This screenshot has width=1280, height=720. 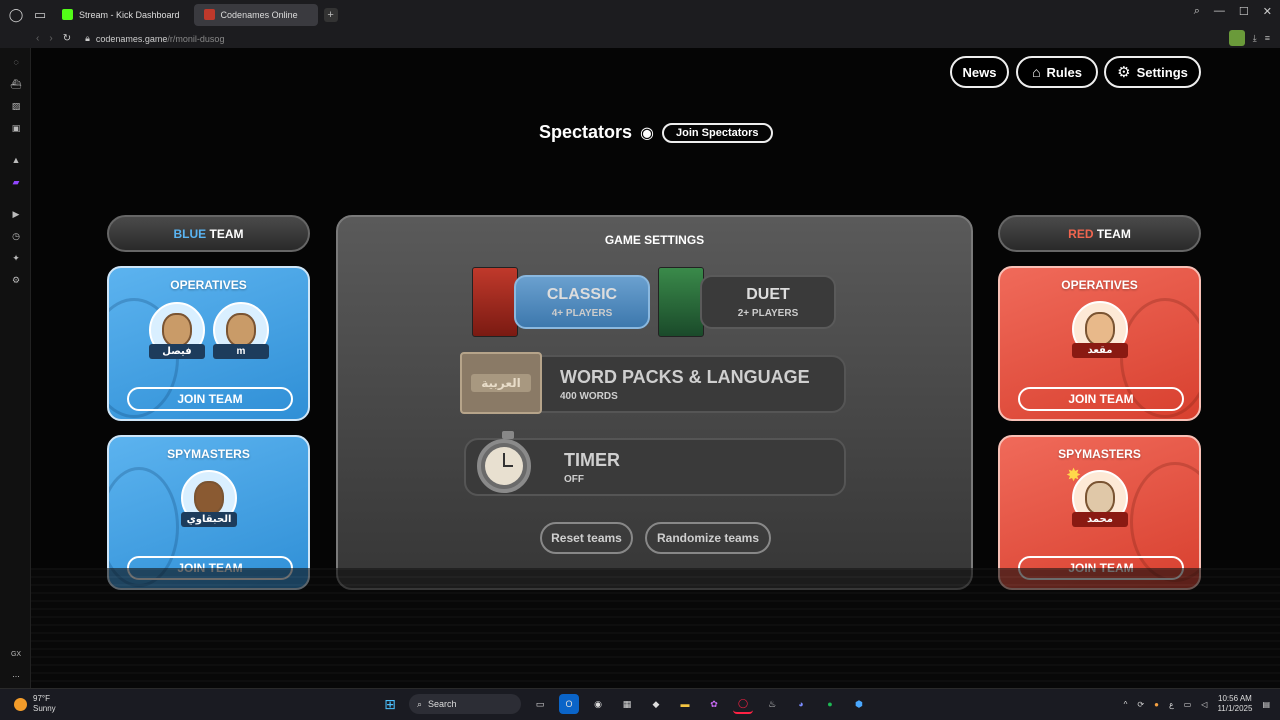 I want to click on language-card-icon: العربية, so click(x=501, y=383).